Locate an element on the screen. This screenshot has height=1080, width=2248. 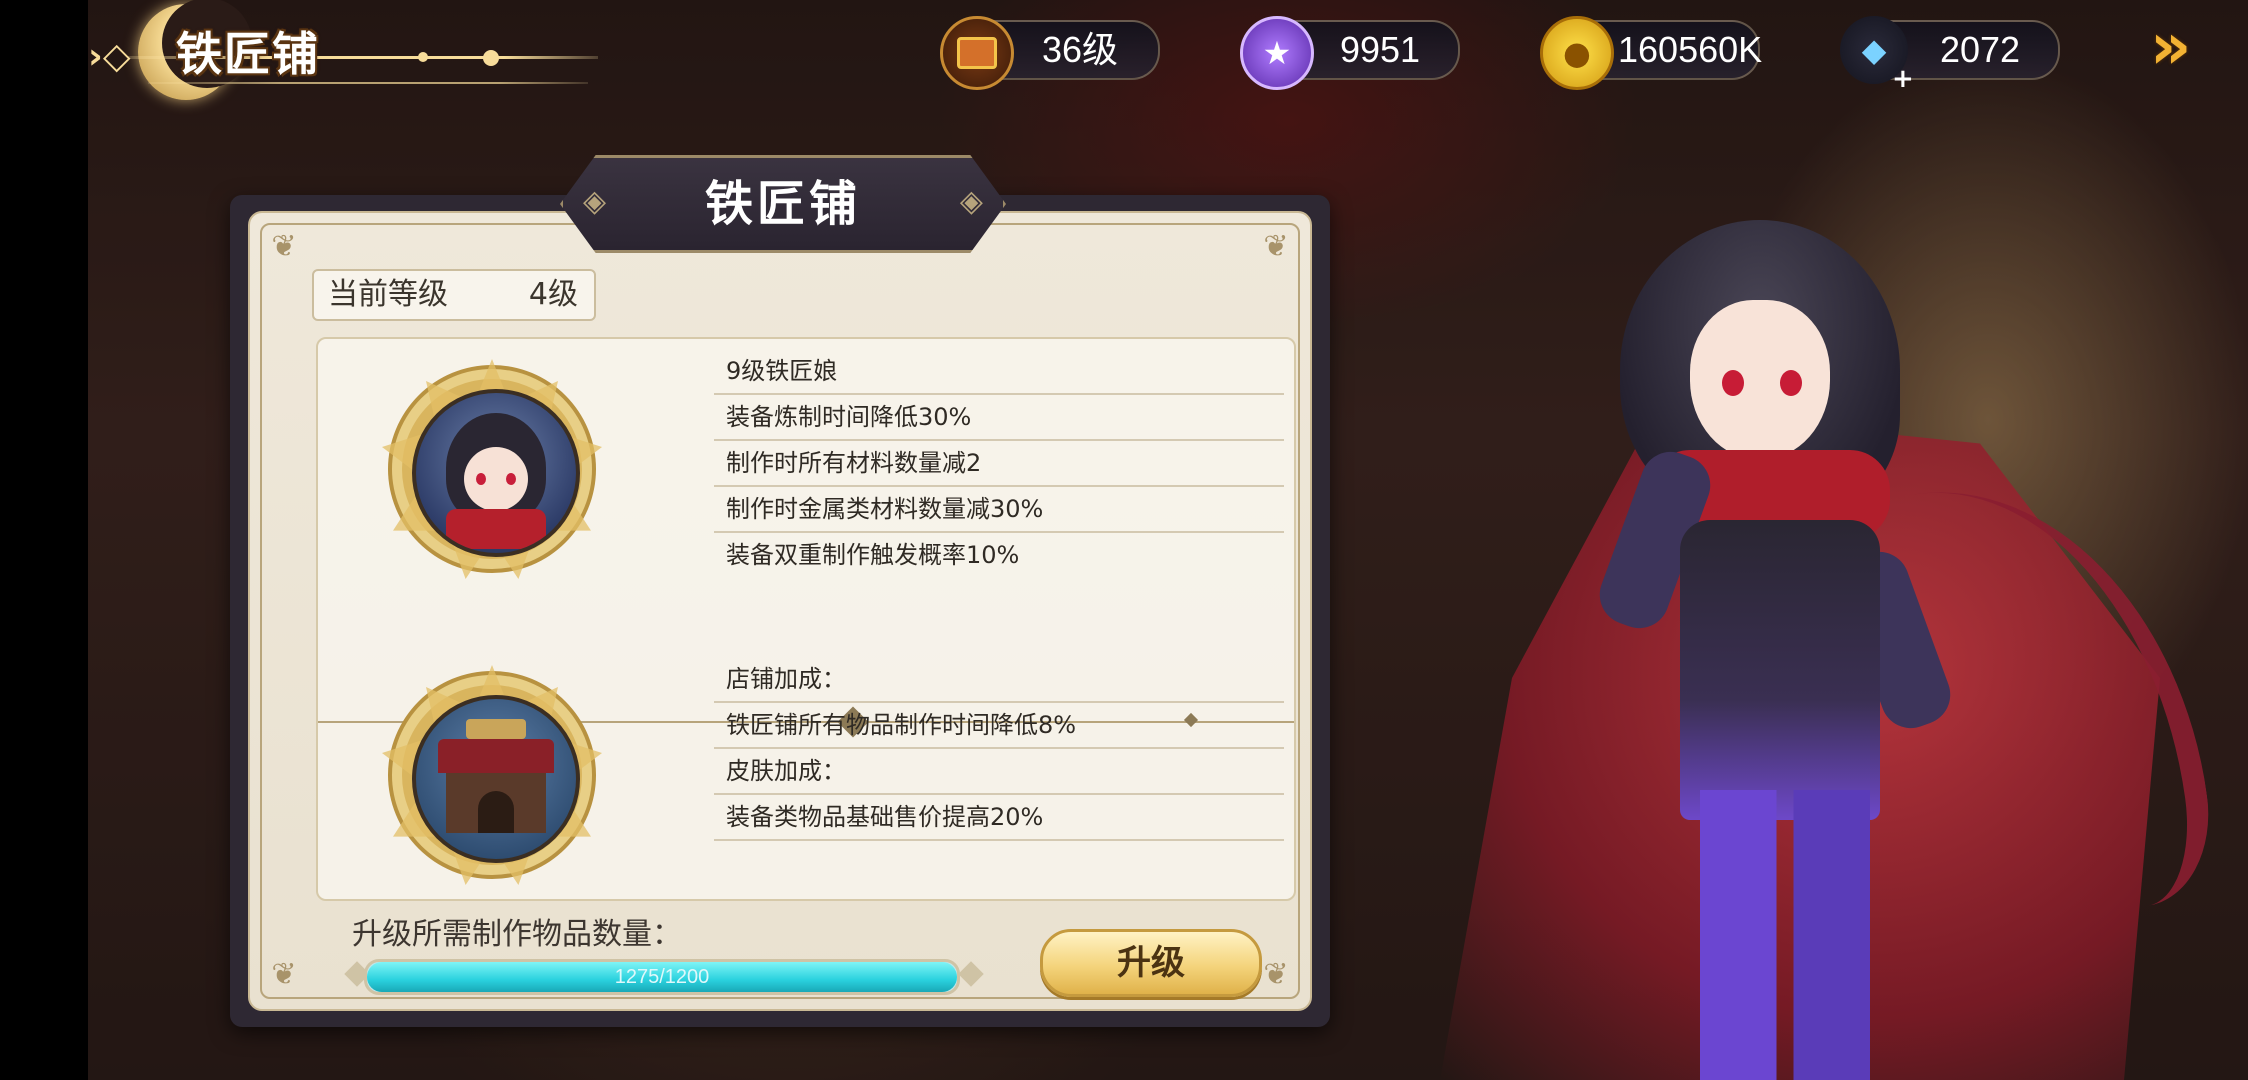
list-item: 制作时金属类材料数量减30% is located at coordinates (999, 510).